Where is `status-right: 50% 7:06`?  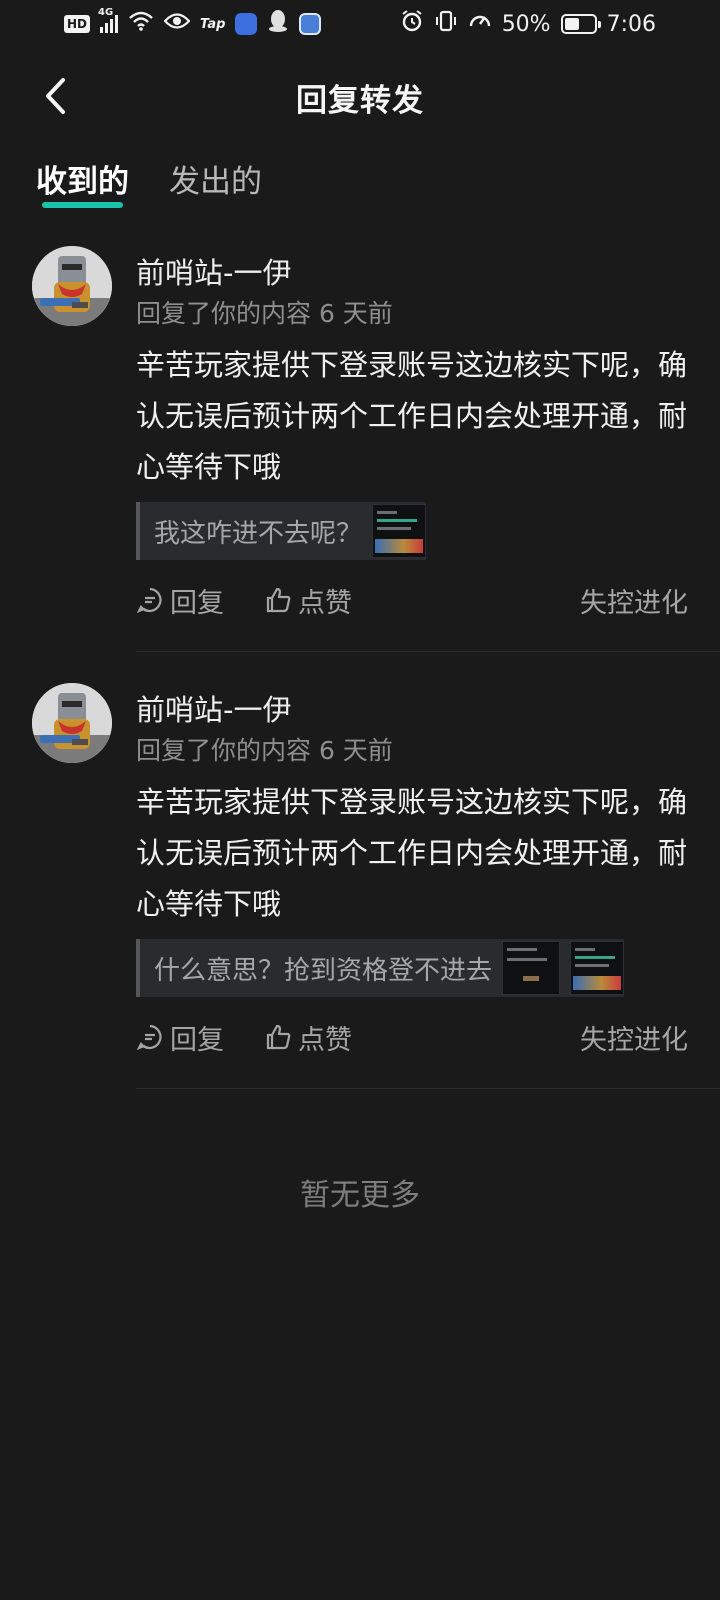 status-right: 50% 7:06 is located at coordinates (528, 24).